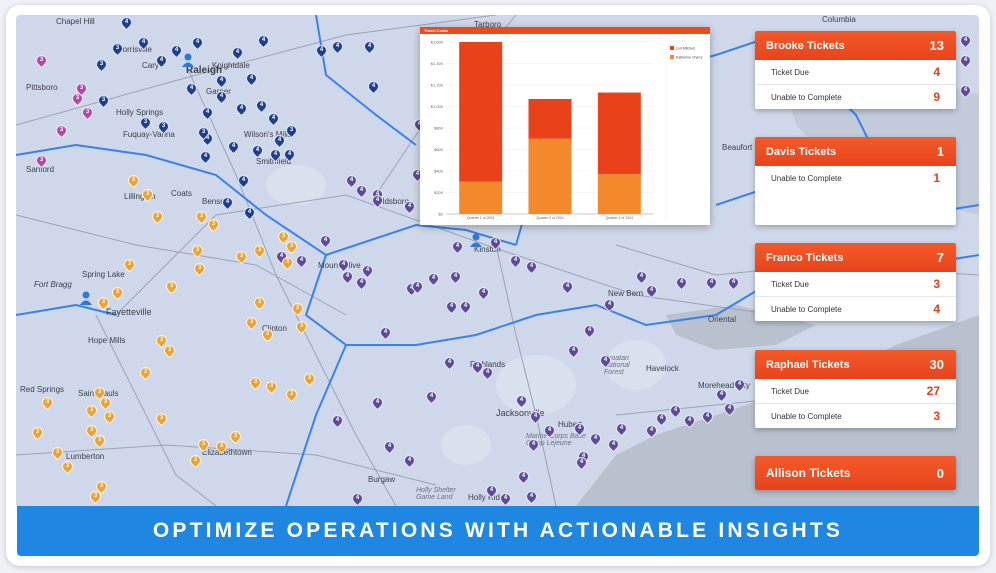  I want to click on ticket-card-header: Davis Tickets 1, so click(855, 151).